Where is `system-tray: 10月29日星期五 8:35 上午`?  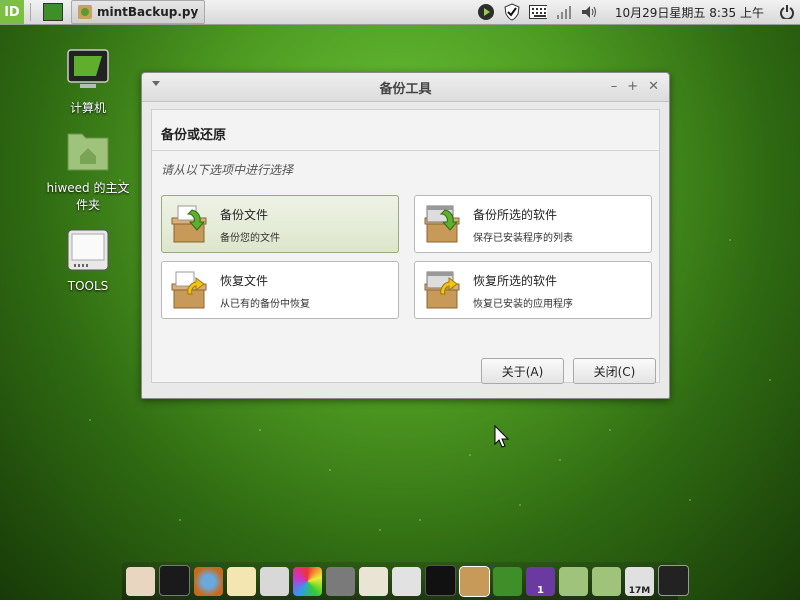 system-tray: 10月29日星期五 8:35 上午 is located at coordinates (636, 12).